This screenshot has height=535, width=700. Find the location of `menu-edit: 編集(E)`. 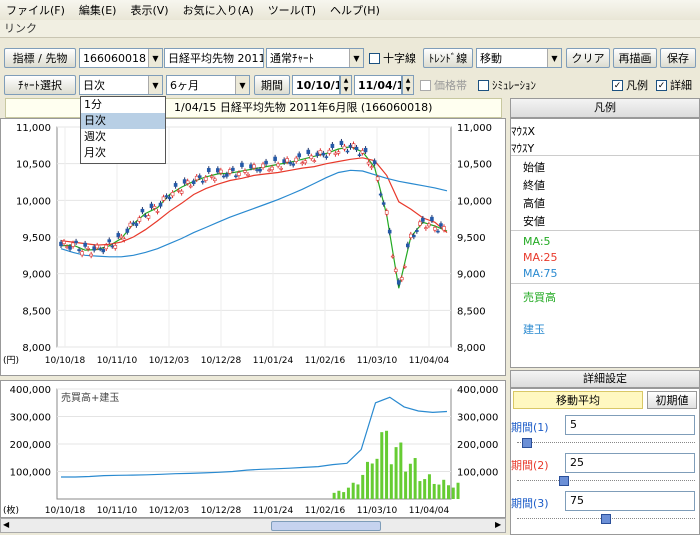

menu-edit: 編集(E) is located at coordinates (98, 10).